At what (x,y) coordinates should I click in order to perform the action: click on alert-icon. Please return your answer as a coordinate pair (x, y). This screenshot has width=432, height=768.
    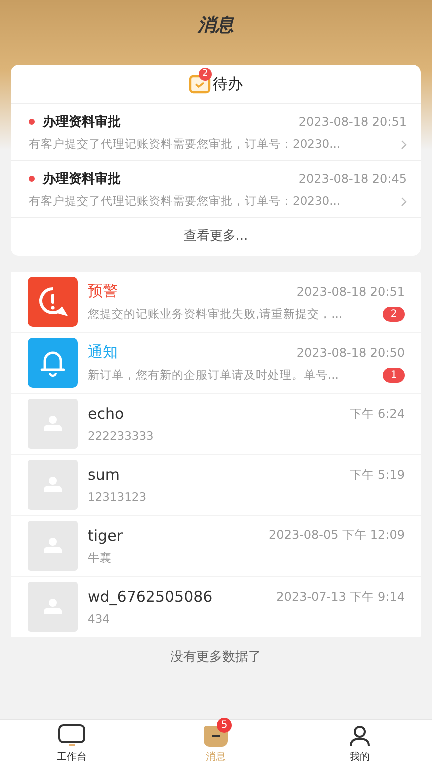
    Looking at the image, I should click on (53, 302).